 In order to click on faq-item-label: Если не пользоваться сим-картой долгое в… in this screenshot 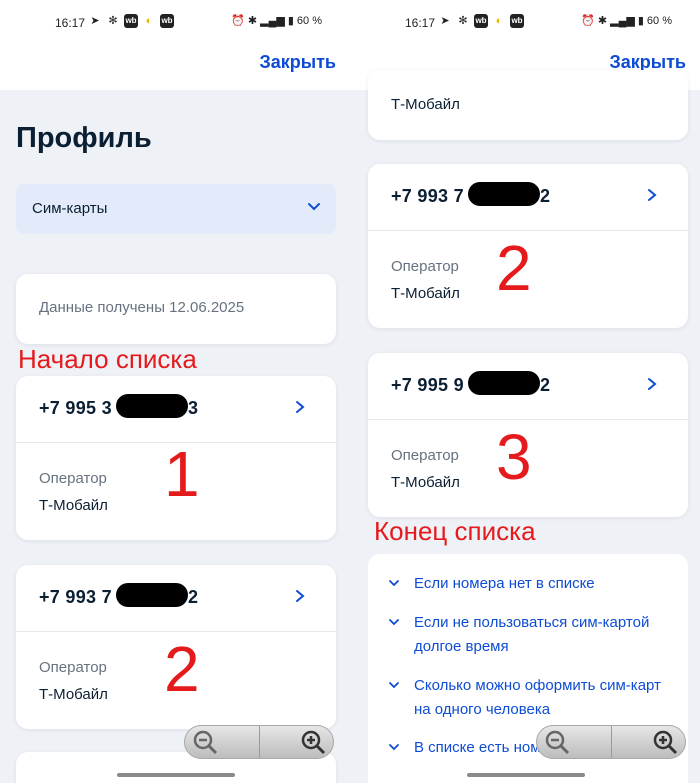, I will do `click(532, 634)`.